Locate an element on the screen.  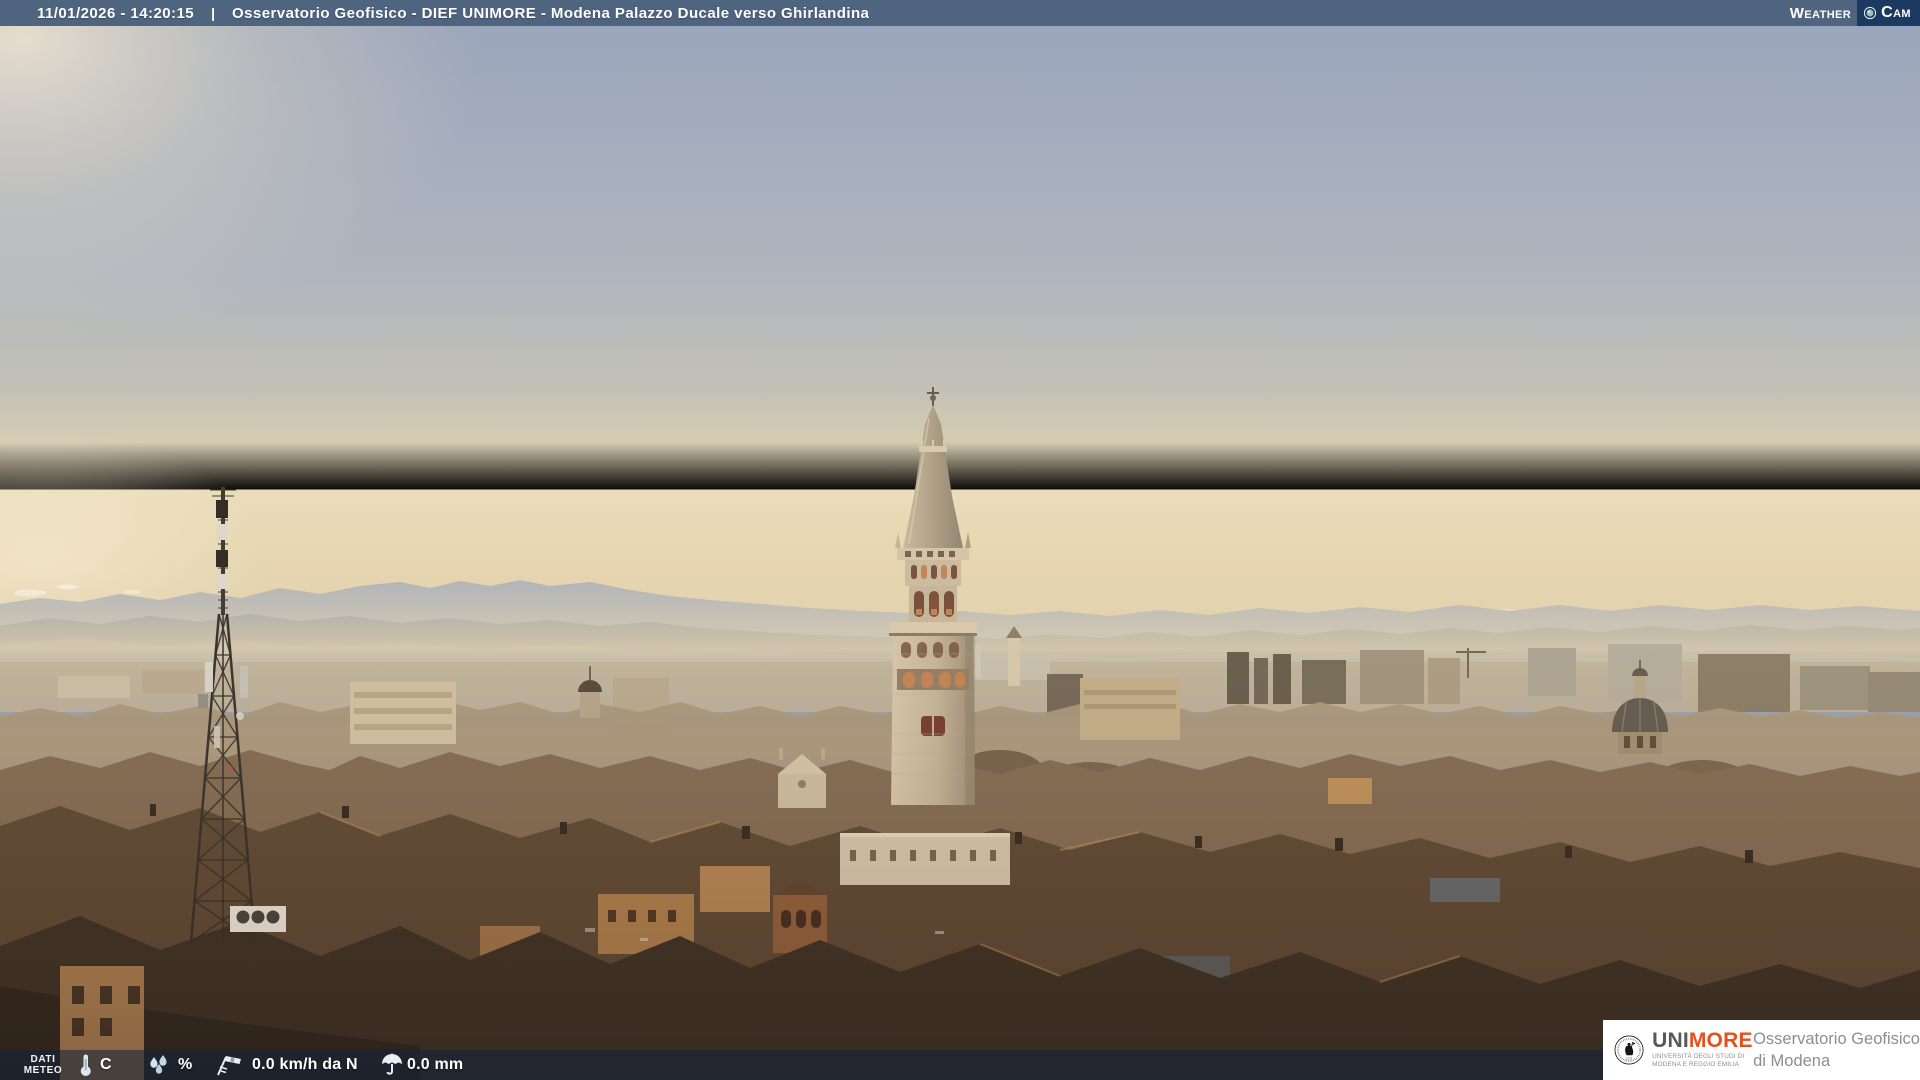
observatory-name: Osservatorio Geofisico di Modena is located at coordinates (1836, 1050).